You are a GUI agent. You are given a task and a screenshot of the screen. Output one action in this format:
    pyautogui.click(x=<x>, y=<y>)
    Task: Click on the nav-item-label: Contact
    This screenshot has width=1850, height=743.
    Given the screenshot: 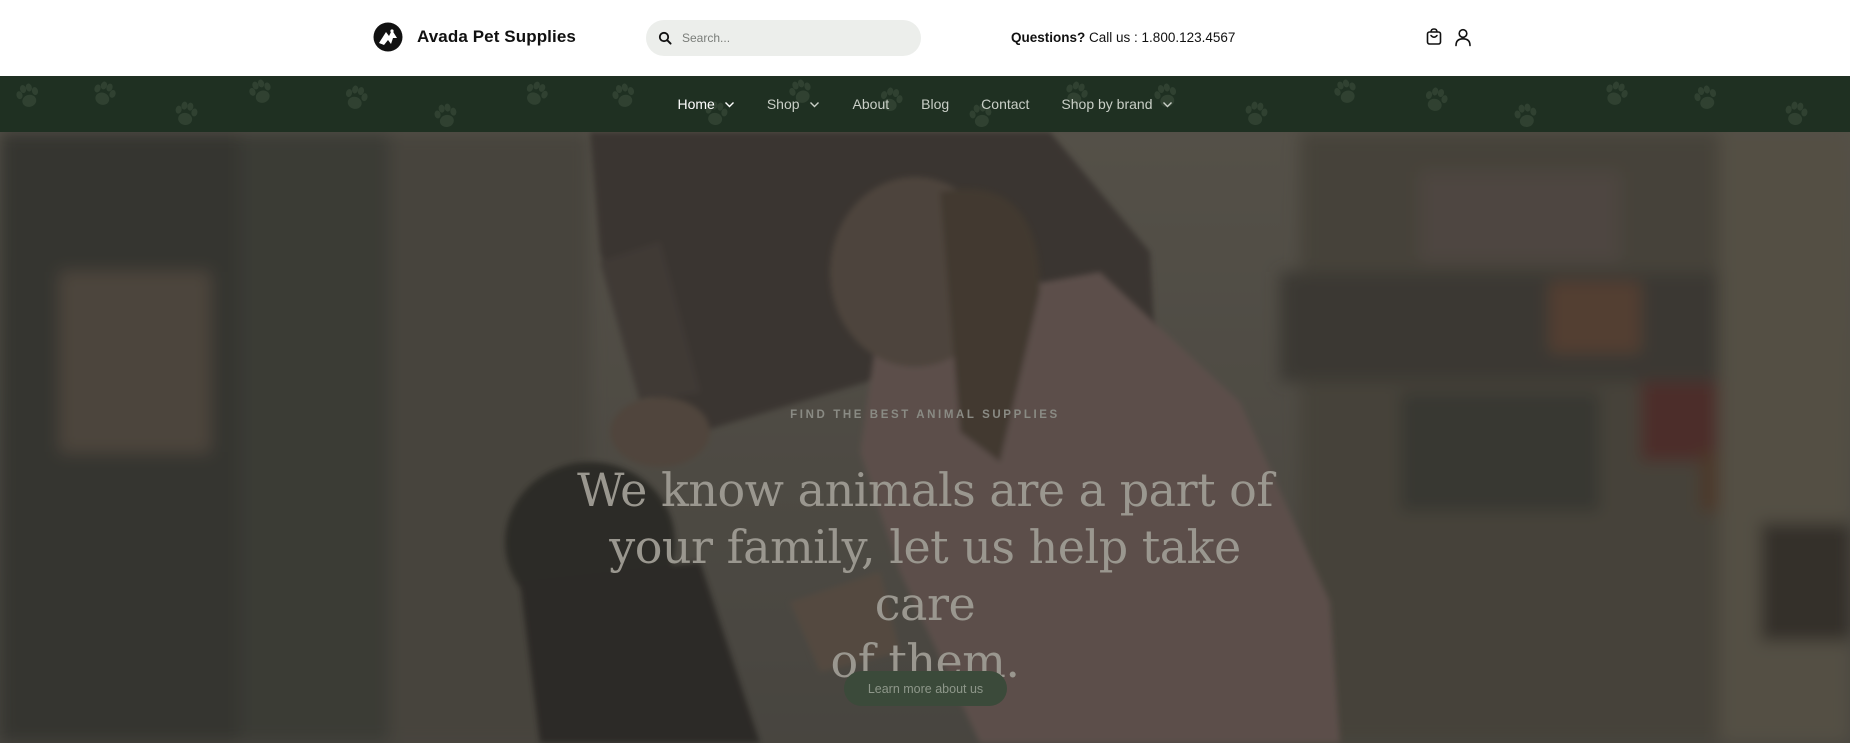 What is the action you would take?
    pyautogui.click(x=1005, y=104)
    